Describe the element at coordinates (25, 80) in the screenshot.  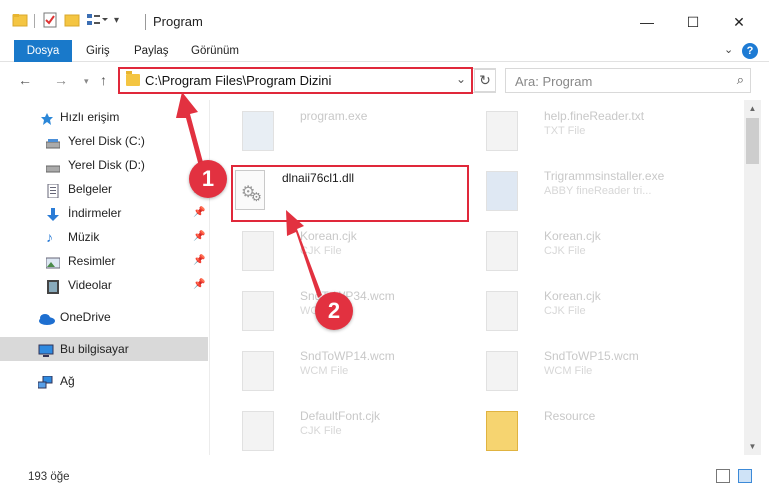
I see `back-icon: ←` at that location.